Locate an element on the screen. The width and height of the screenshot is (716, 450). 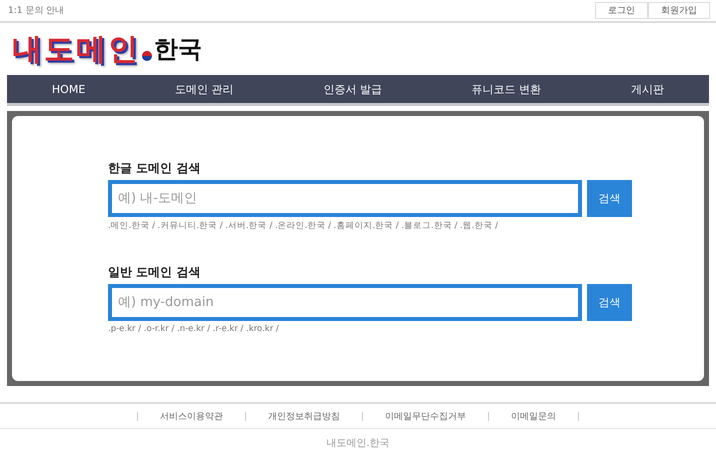
footer-link: 개인정보취급방침 is located at coordinates (304, 416).